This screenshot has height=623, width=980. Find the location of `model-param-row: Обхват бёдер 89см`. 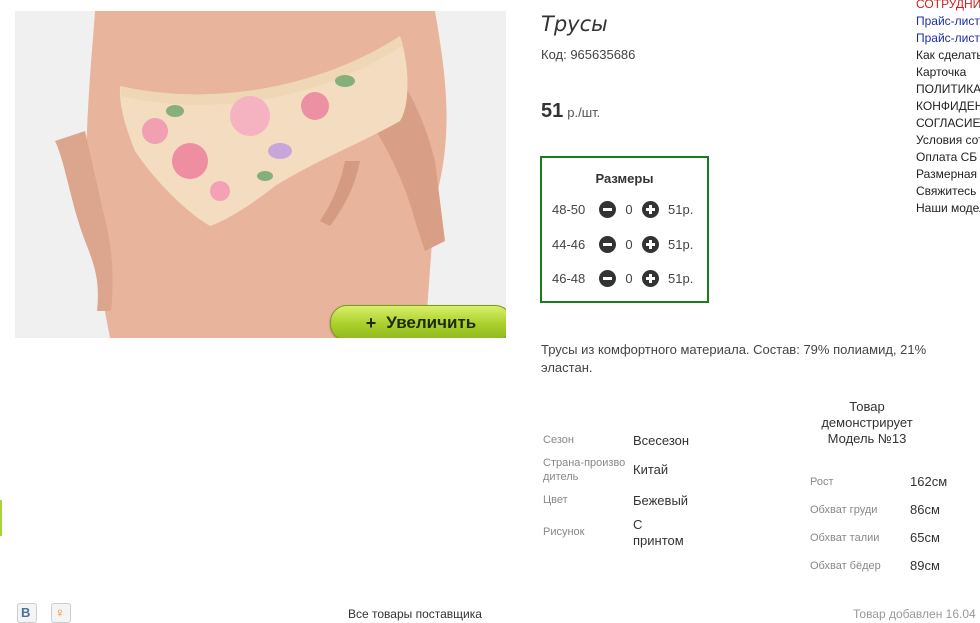

model-param-row: Обхват бёдер 89см is located at coordinates (885, 566).